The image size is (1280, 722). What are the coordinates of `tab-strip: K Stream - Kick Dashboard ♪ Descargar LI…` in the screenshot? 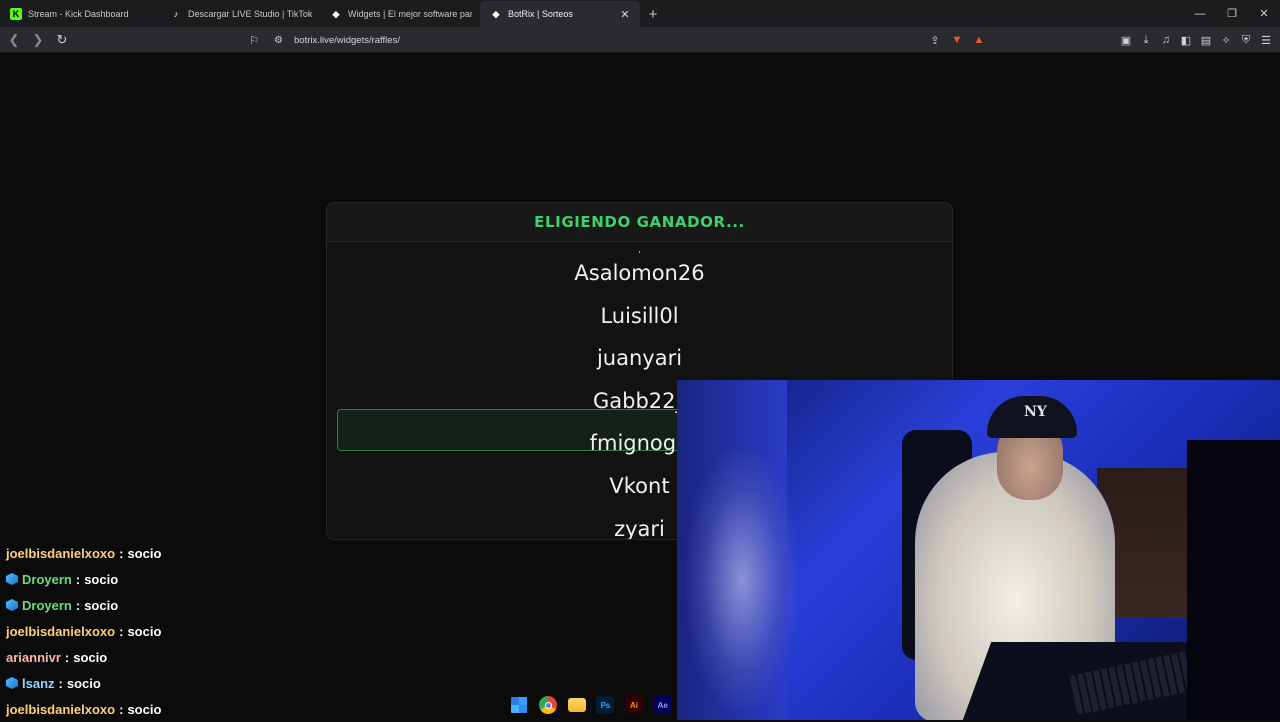 It's located at (640, 13).